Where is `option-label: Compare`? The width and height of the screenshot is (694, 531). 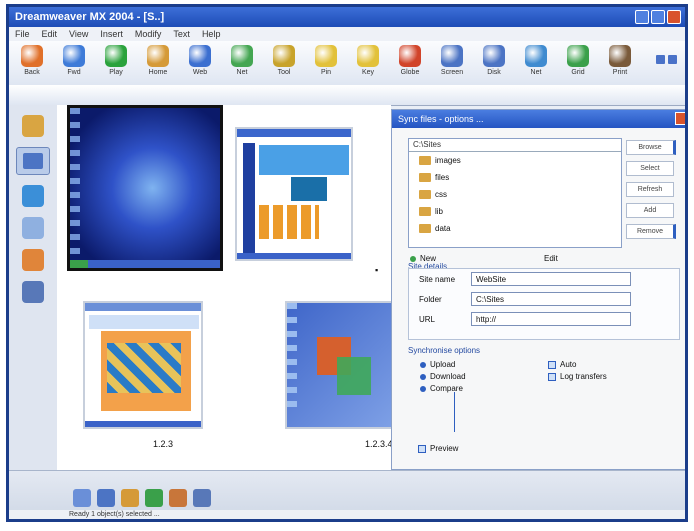 option-label: Compare is located at coordinates (446, 388).